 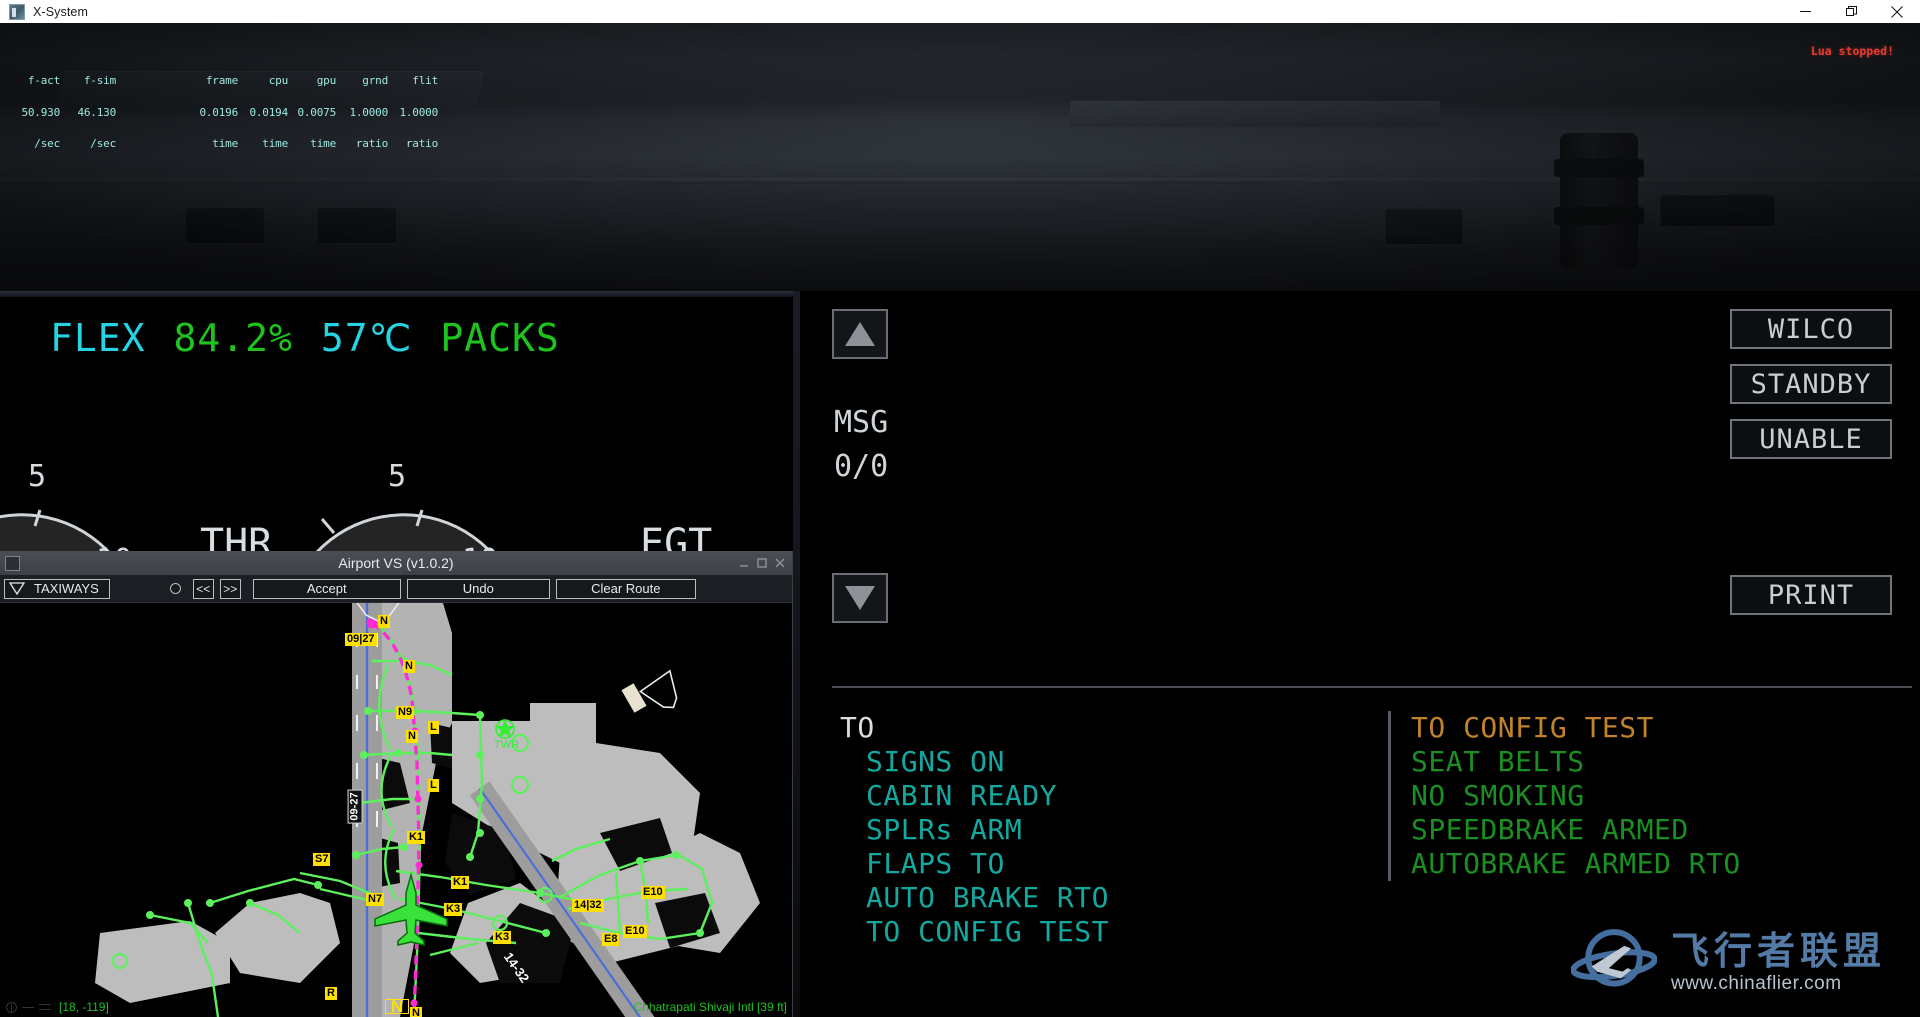 I want to click on app-icon, so click(x=17, y=11).